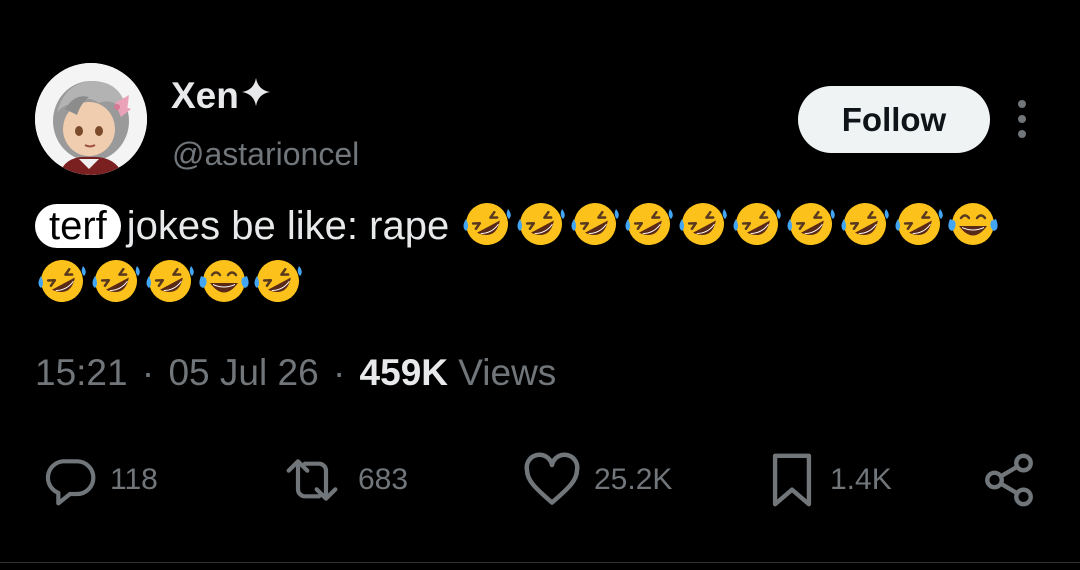 This screenshot has width=1080, height=570. I want to click on follow-button: Follow, so click(894, 119).